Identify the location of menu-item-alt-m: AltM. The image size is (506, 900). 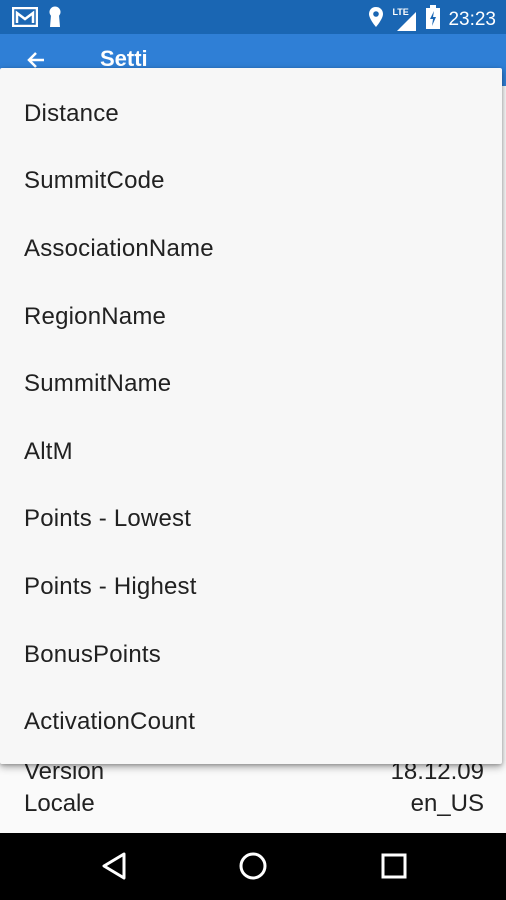
(251, 452).